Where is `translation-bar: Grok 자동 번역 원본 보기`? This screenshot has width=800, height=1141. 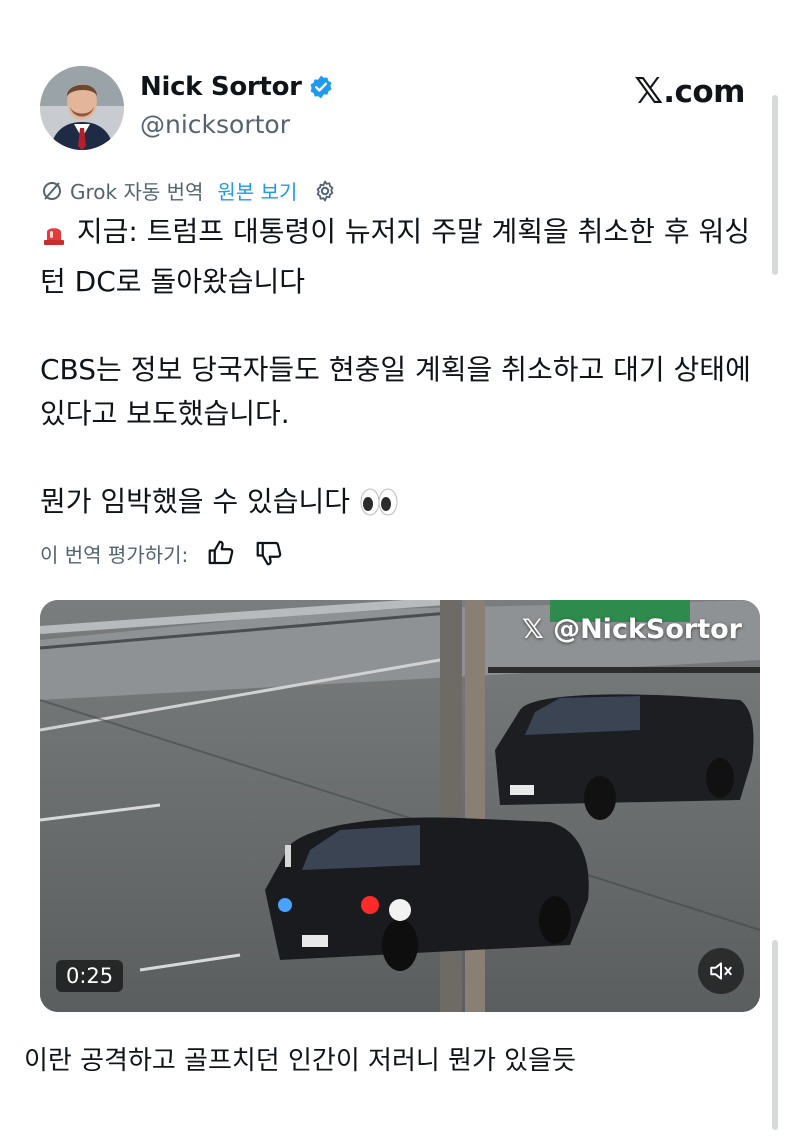 translation-bar: Grok 자동 번역 원본 보기 is located at coordinates (188, 190).